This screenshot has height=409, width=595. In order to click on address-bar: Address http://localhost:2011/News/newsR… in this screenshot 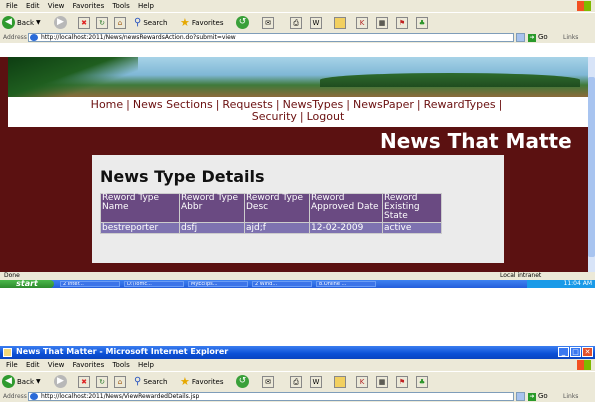, I will do `click(297, 37)`.